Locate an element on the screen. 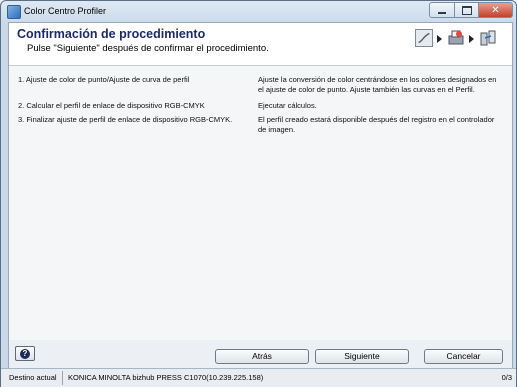  step-count: 0/3 is located at coordinates (506, 377).